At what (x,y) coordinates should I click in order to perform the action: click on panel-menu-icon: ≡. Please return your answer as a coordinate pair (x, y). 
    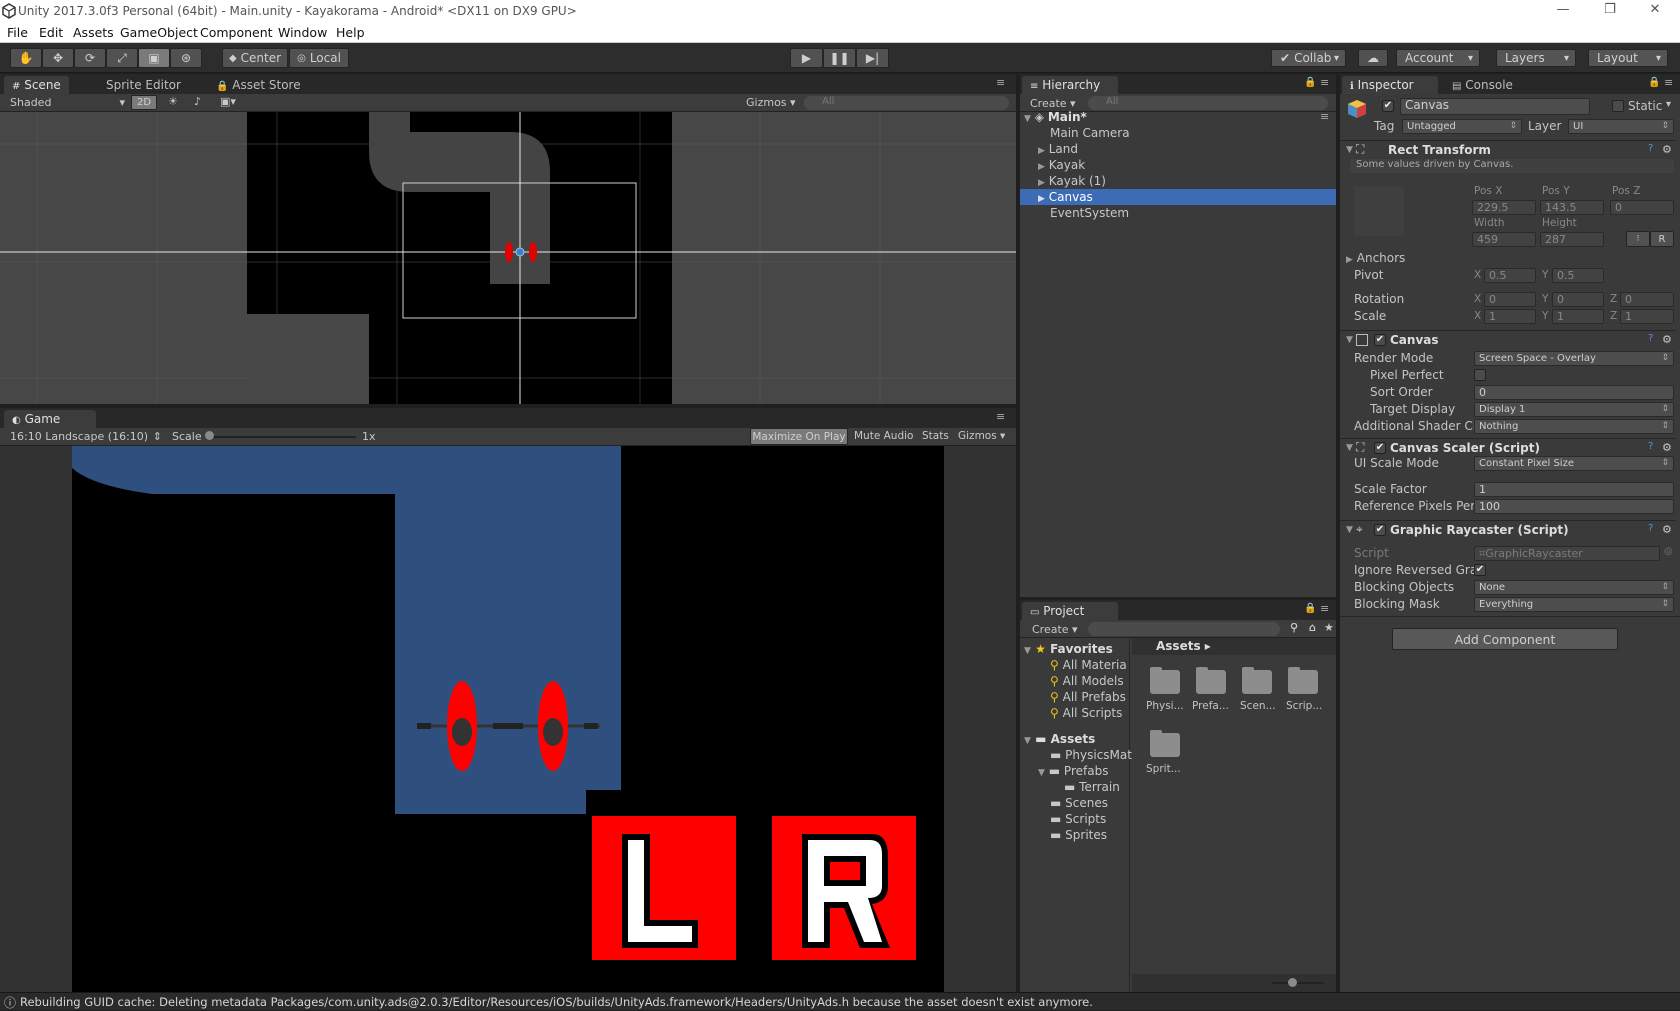
    Looking at the image, I should click on (1000, 82).